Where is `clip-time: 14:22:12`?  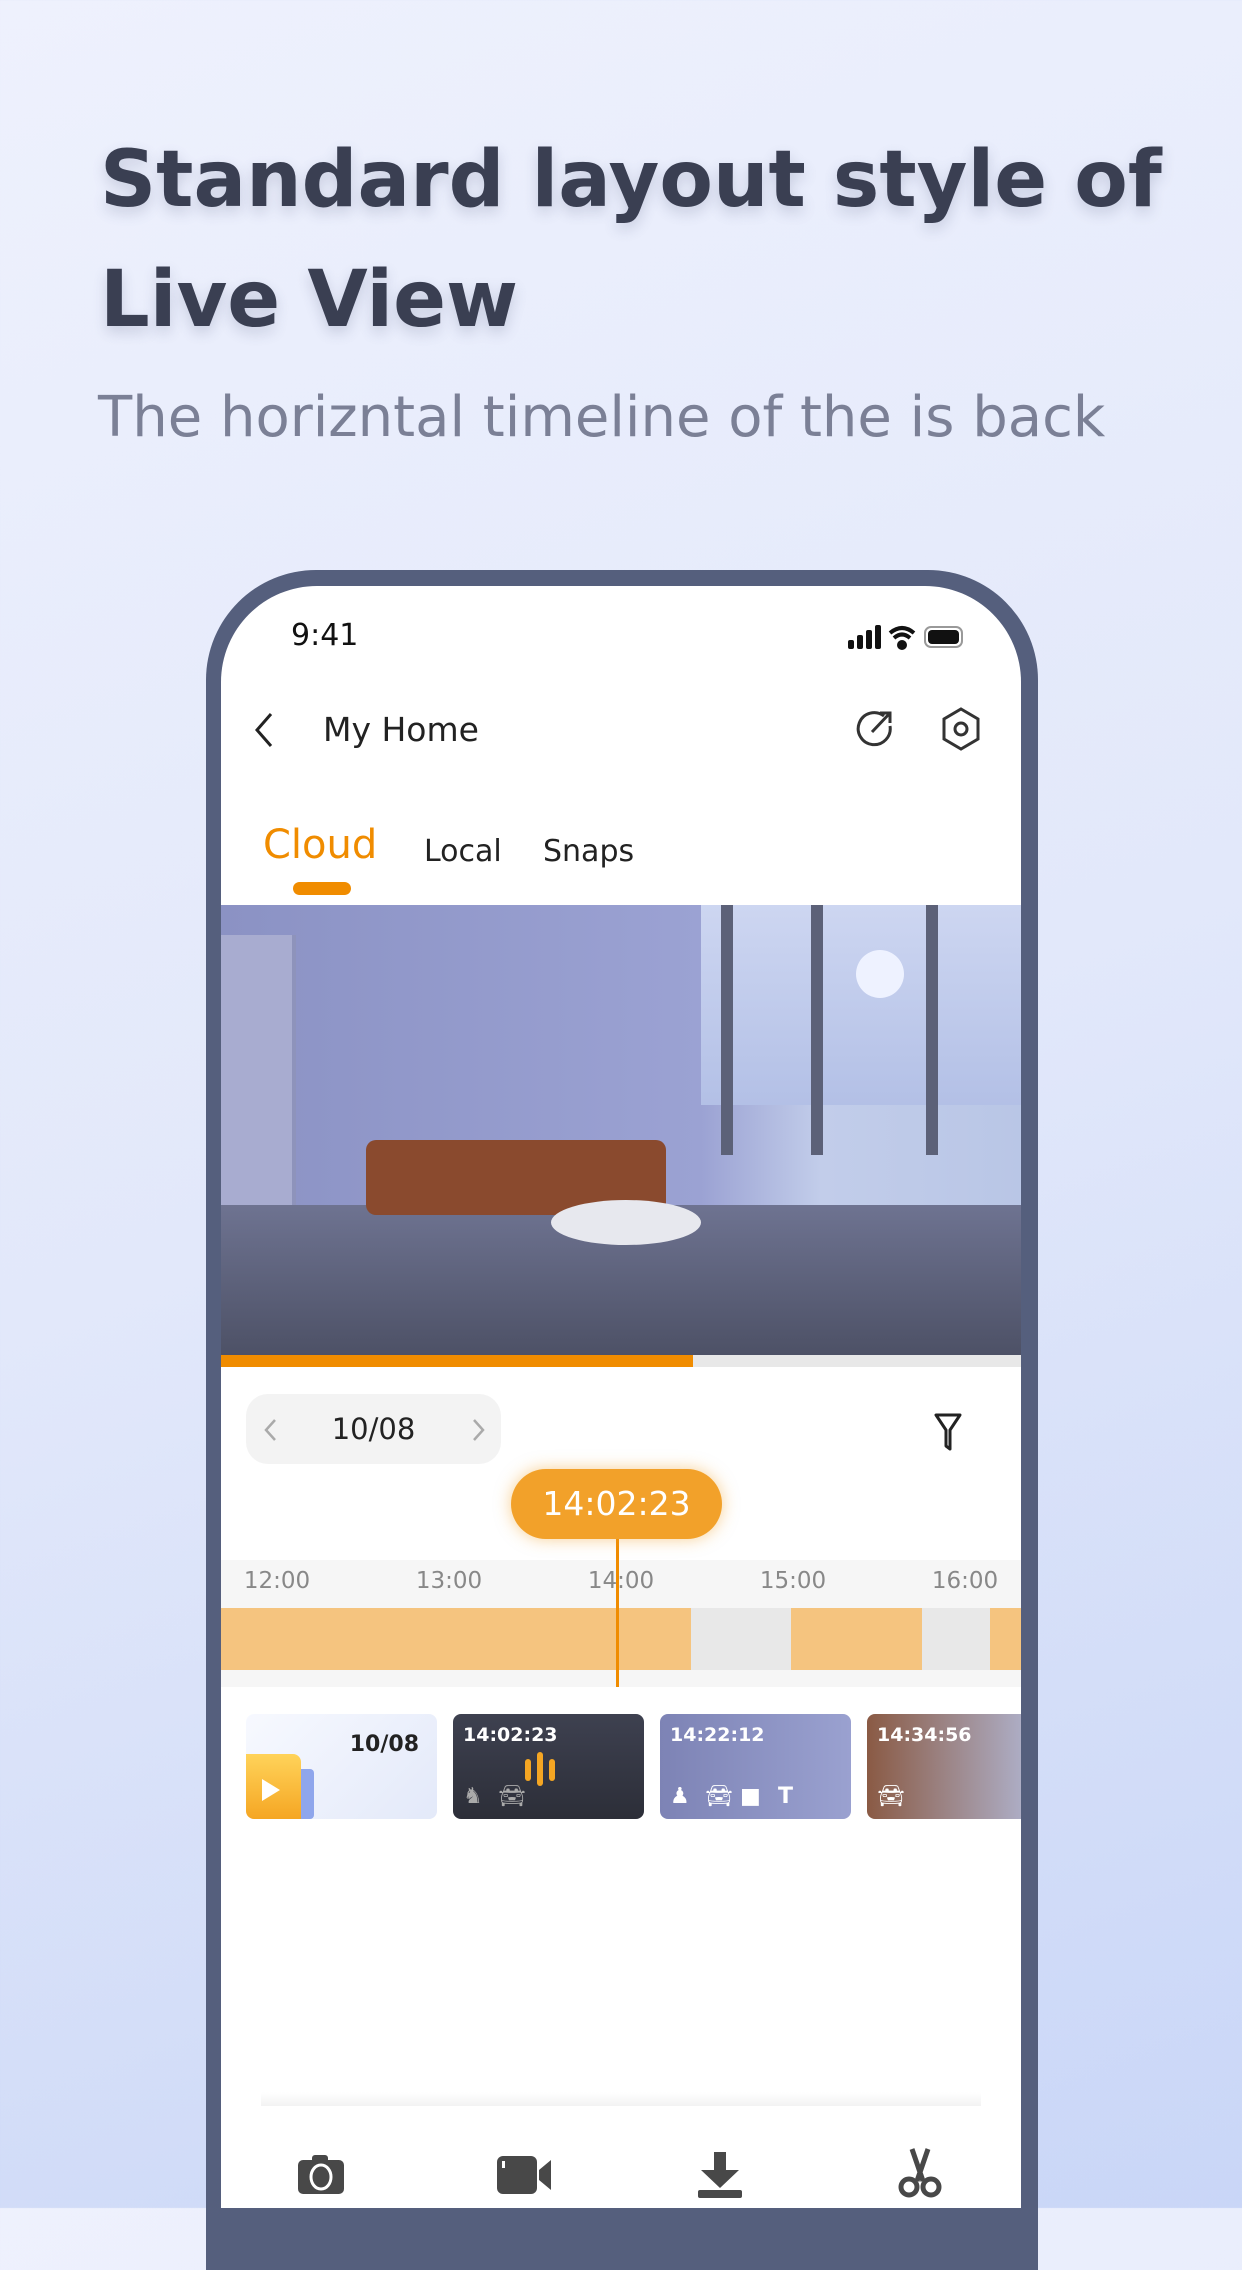 clip-time: 14:22:12 is located at coordinates (717, 1735).